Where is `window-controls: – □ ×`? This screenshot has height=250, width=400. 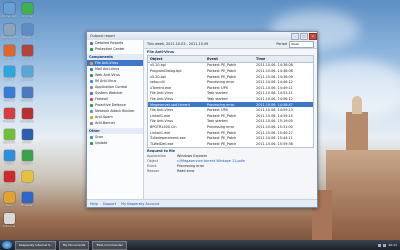 window-controls: – □ × is located at coordinates (303, 36).